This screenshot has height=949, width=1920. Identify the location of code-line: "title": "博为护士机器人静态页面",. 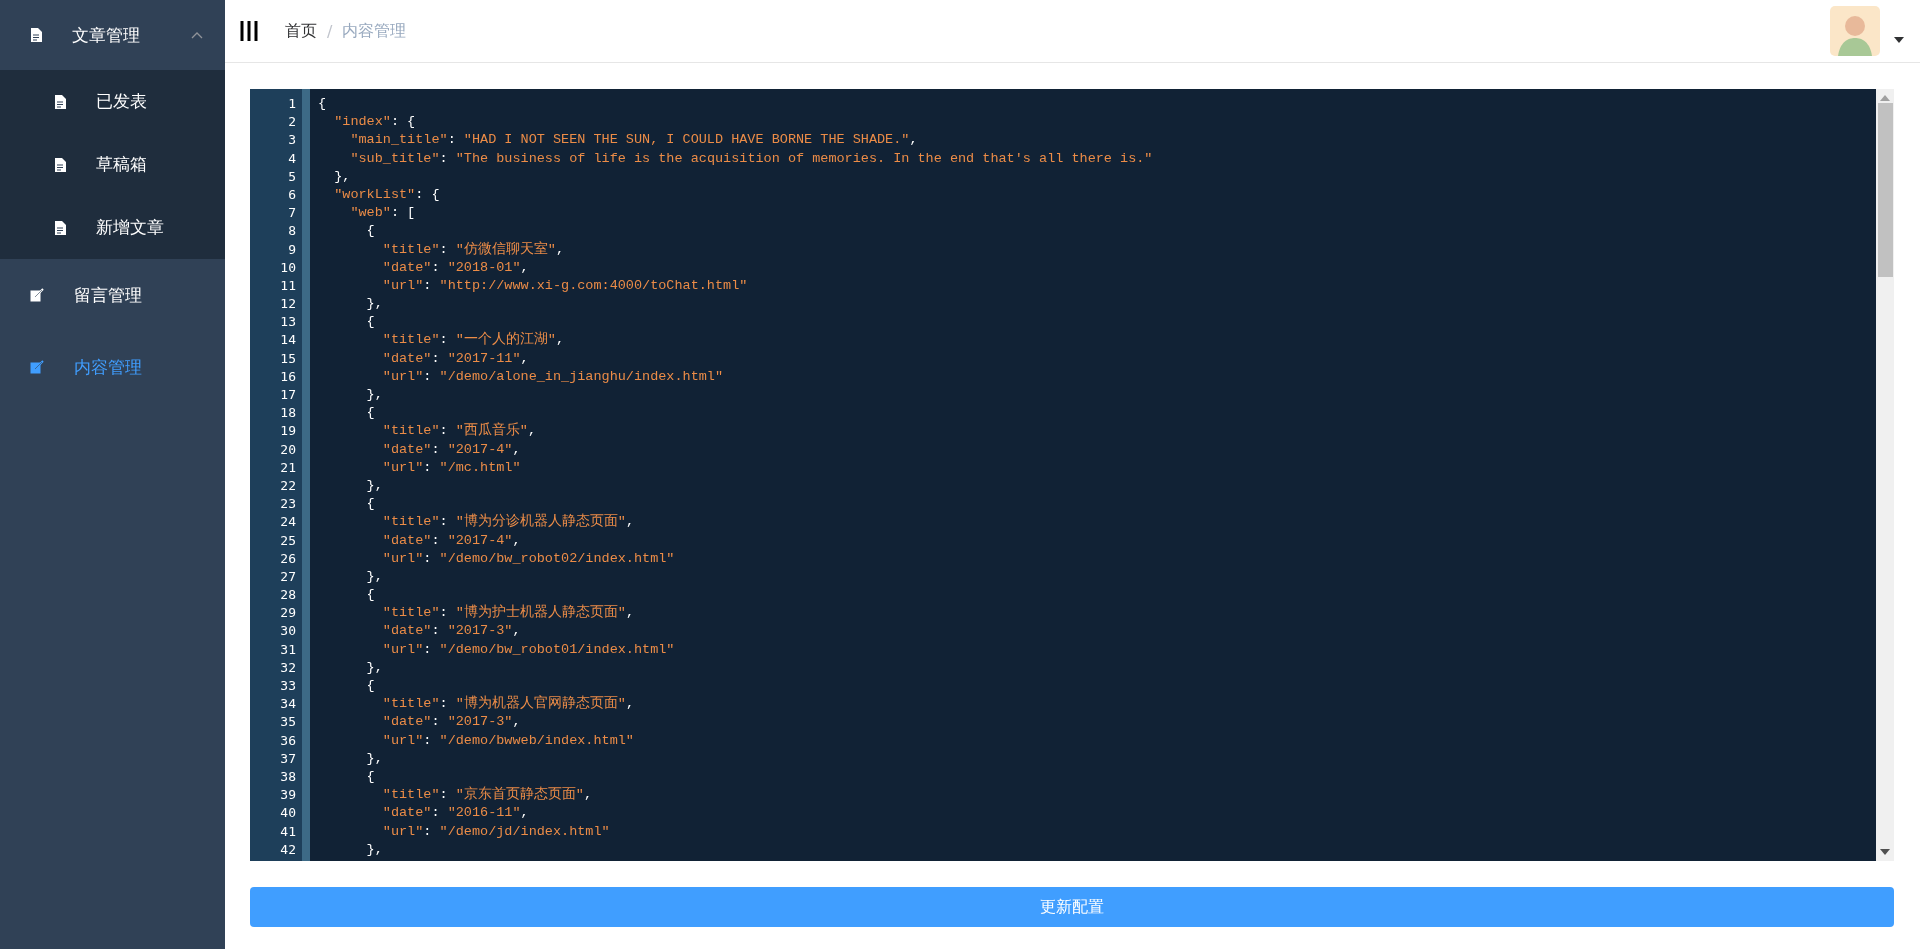
(508, 613).